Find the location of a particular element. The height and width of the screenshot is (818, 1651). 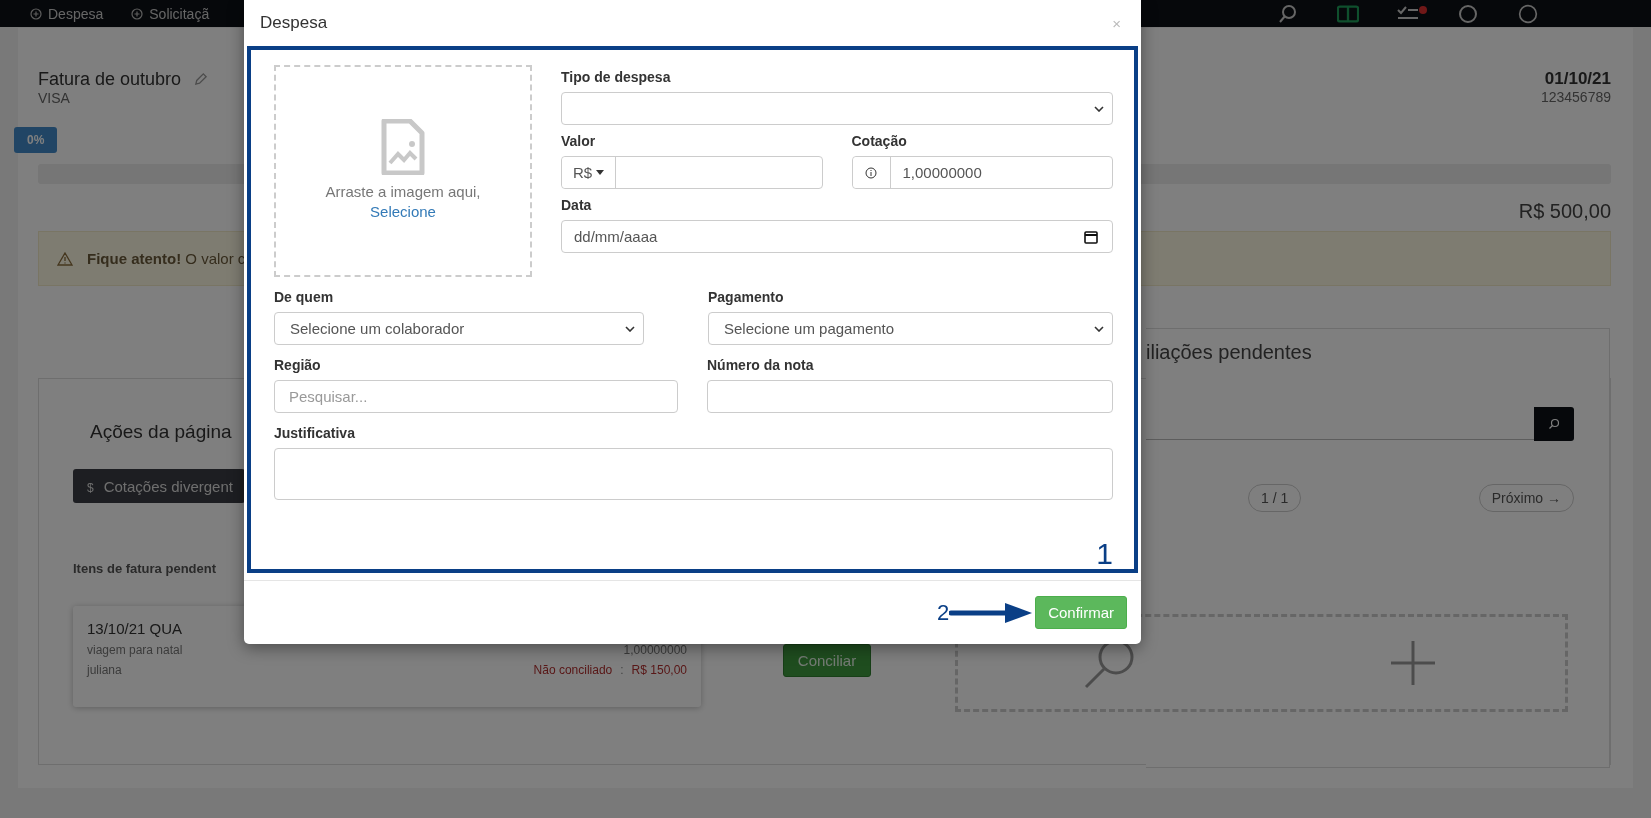

image-file-icon is located at coordinates (403, 147).